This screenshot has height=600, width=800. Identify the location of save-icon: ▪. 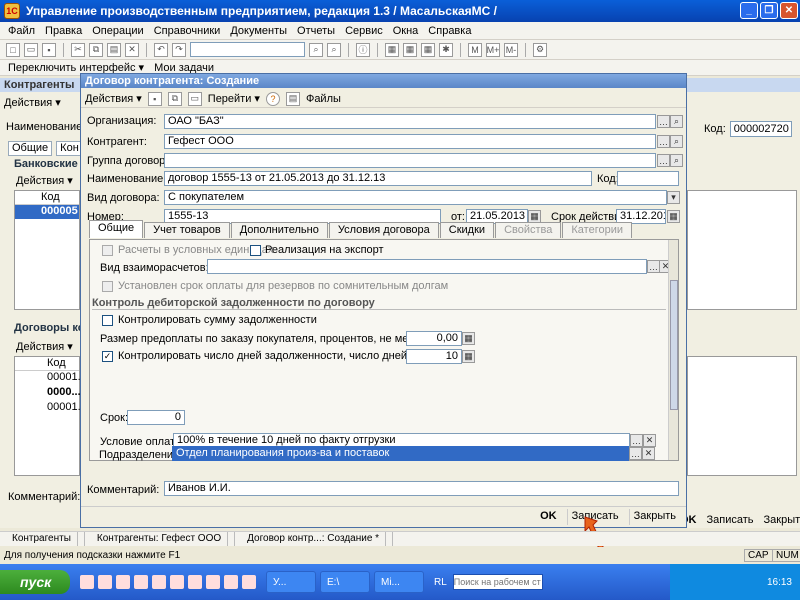
(154, 98).